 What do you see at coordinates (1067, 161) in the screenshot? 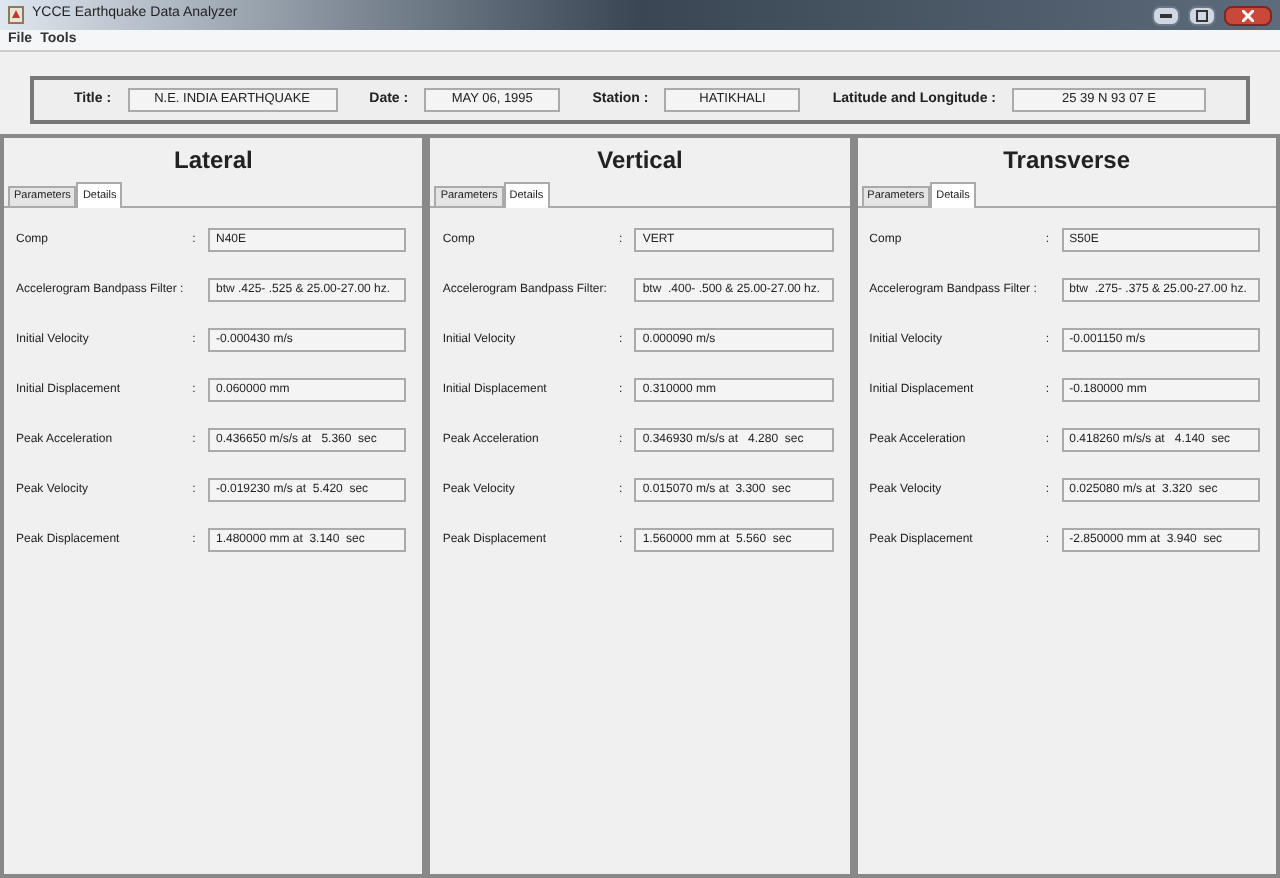
I see `panel-title: Transverse` at bounding box center [1067, 161].